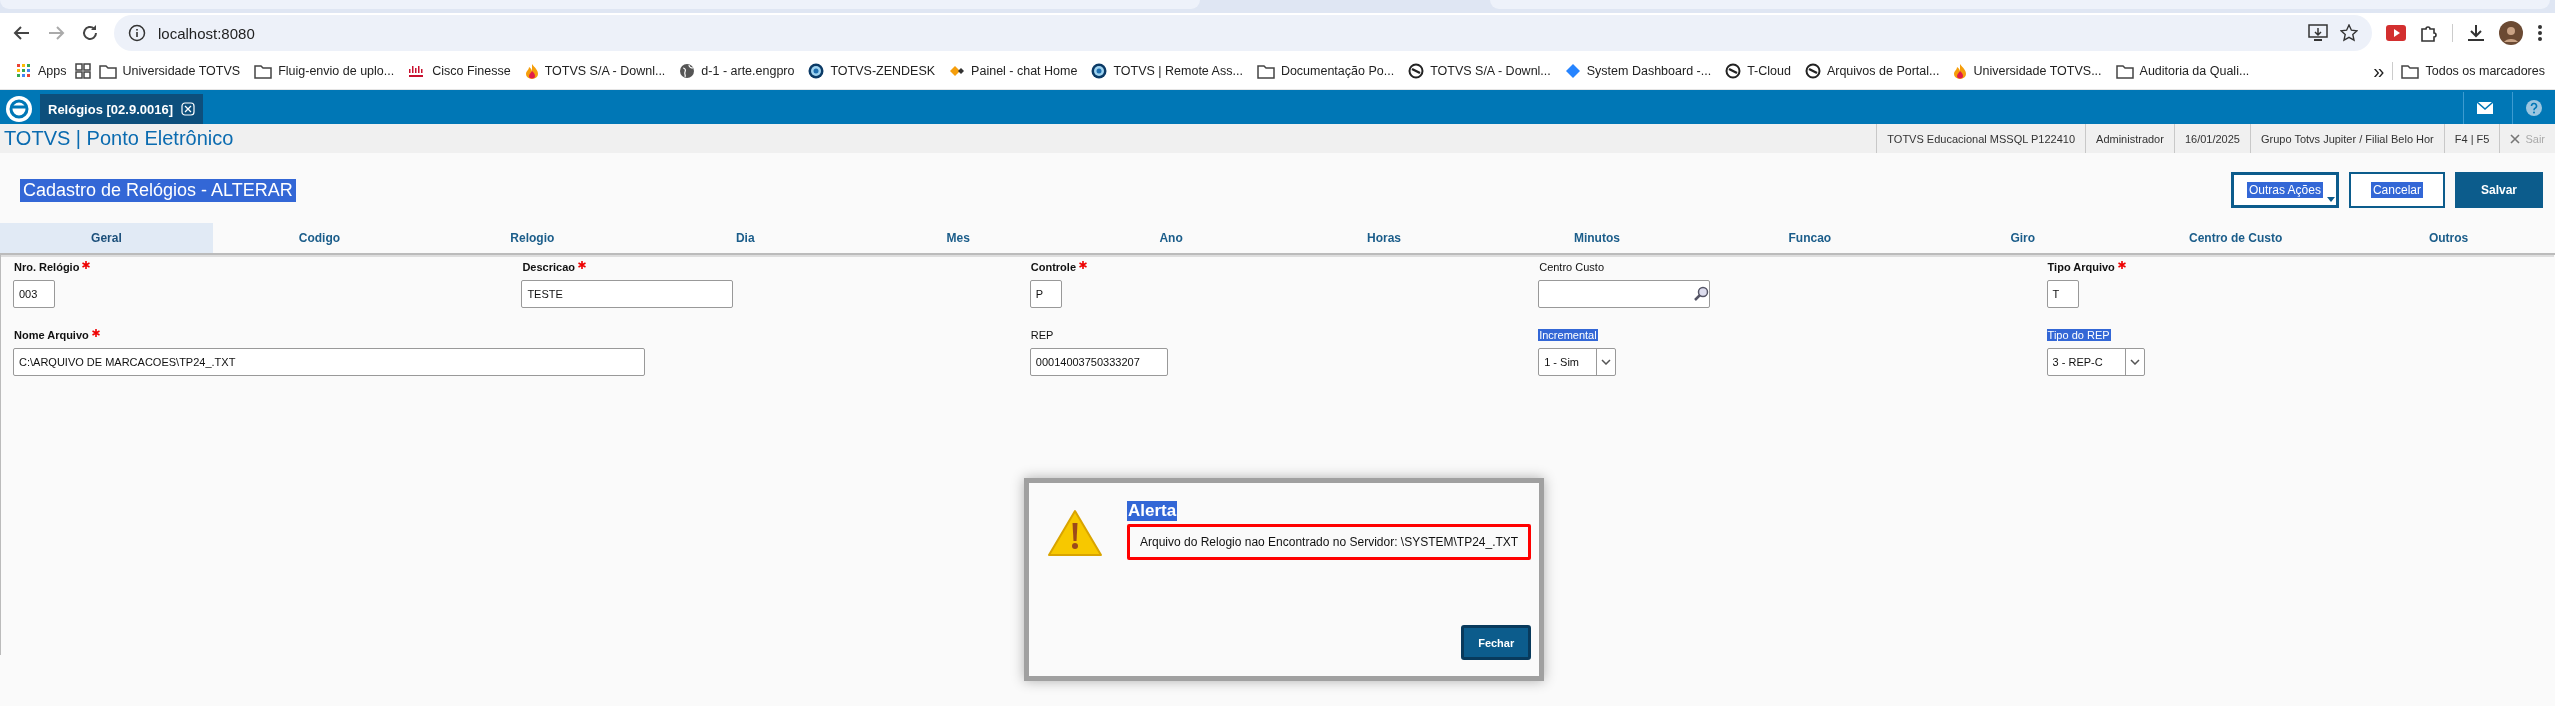 This screenshot has width=2555, height=706. What do you see at coordinates (2379, 71) in the screenshot?
I see `more-bookmarks-button: »` at bounding box center [2379, 71].